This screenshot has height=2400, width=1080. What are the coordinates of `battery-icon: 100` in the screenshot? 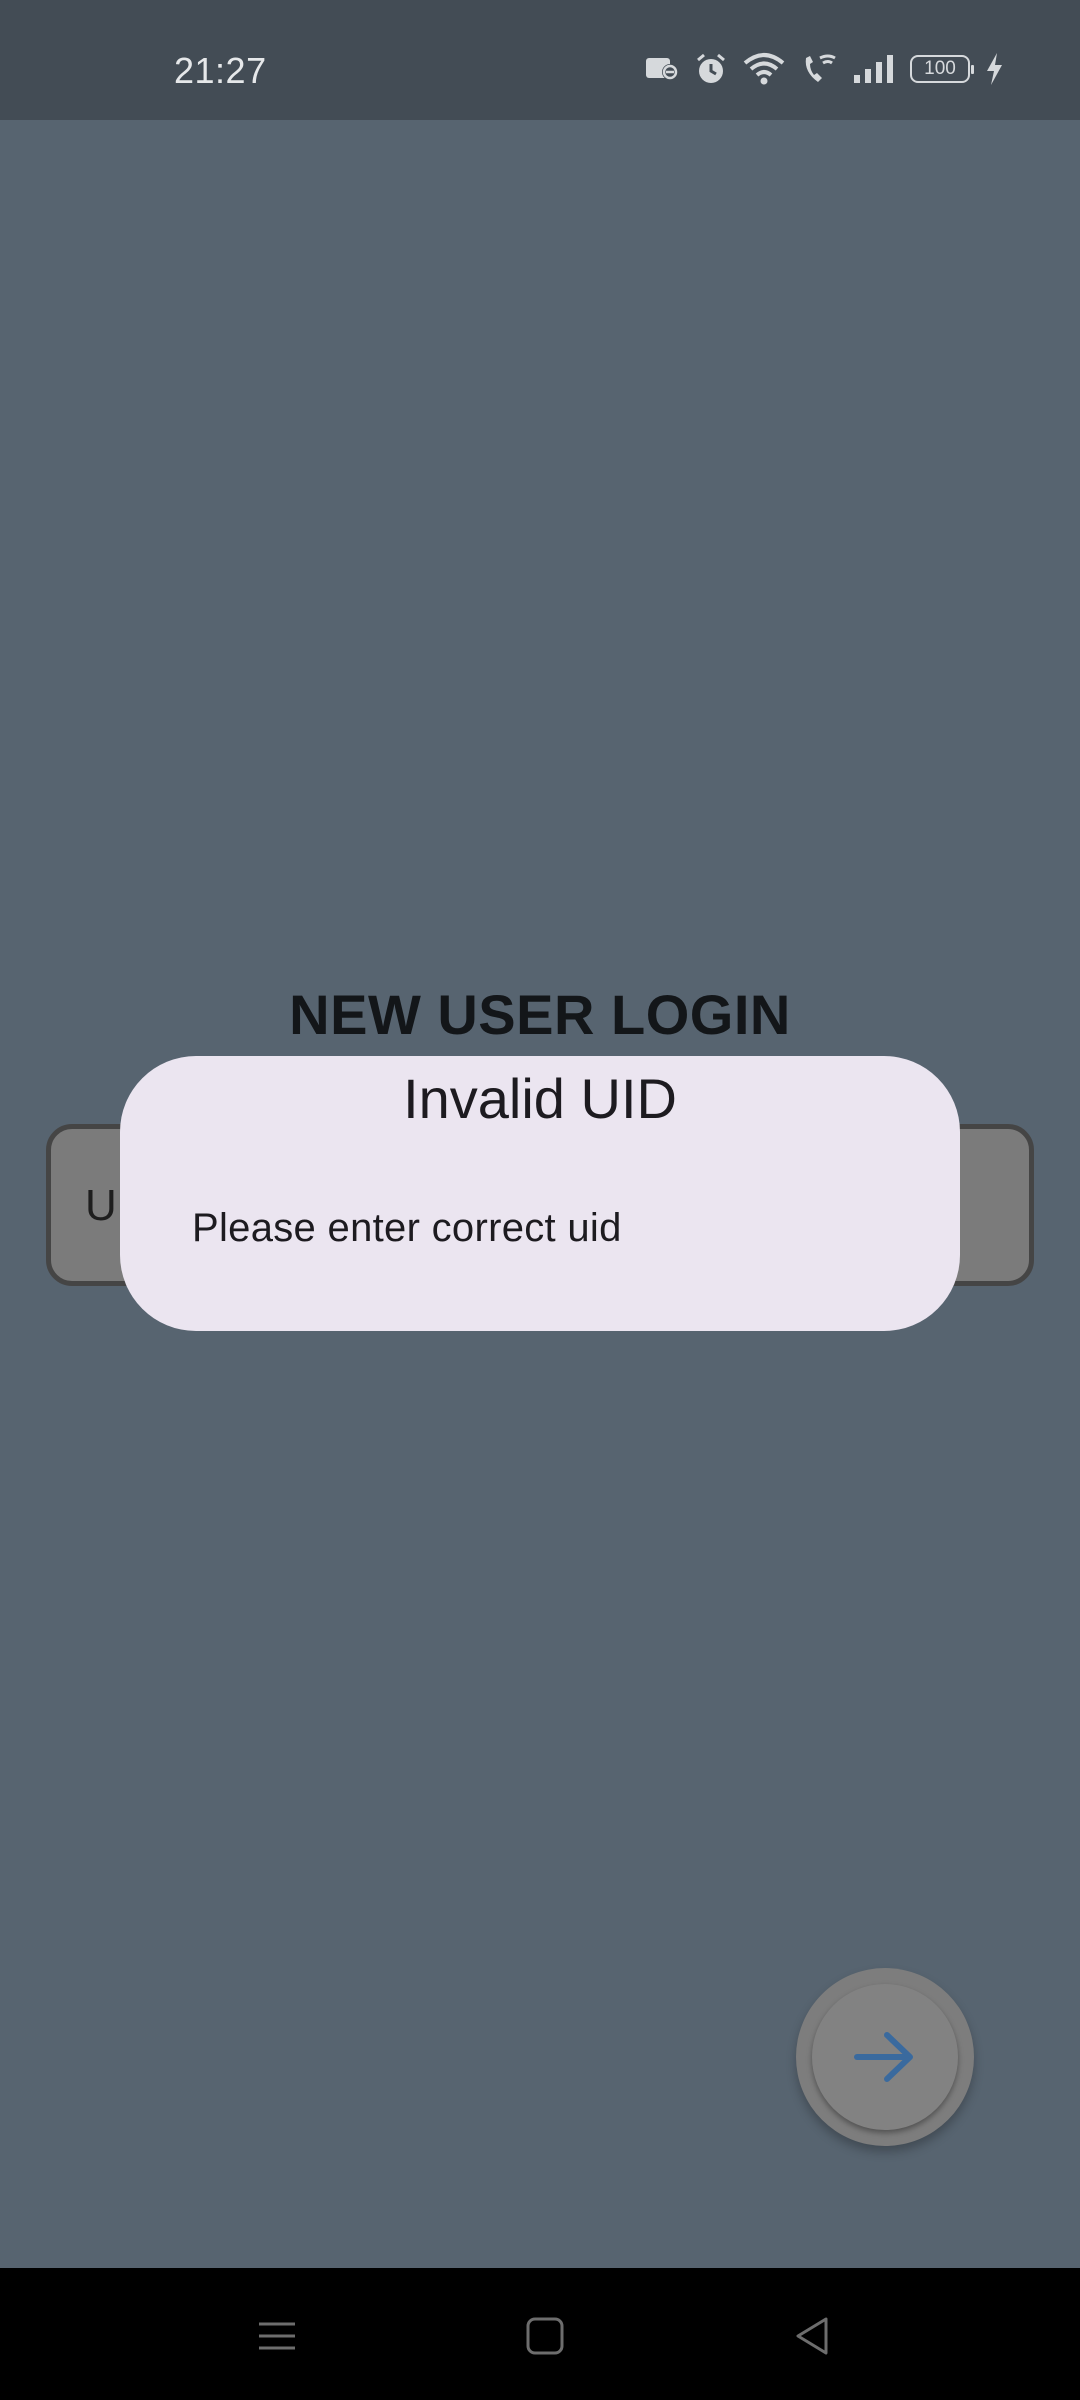 It's located at (942, 69).